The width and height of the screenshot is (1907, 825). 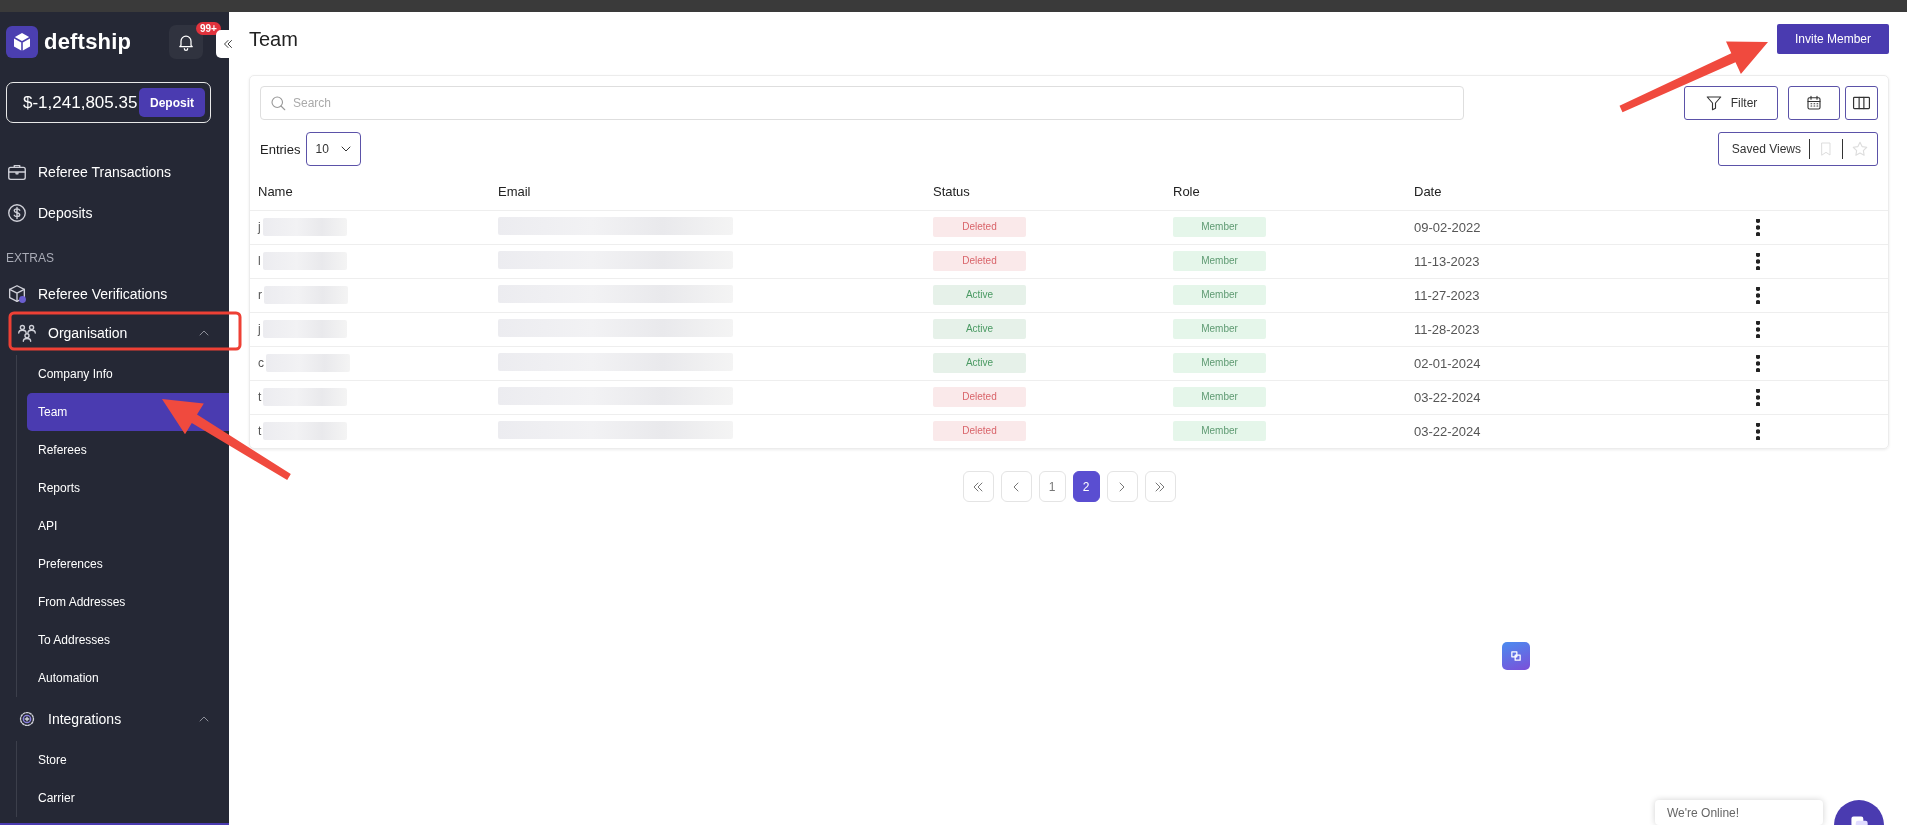 I want to click on column-header: Email, so click(x=707, y=192).